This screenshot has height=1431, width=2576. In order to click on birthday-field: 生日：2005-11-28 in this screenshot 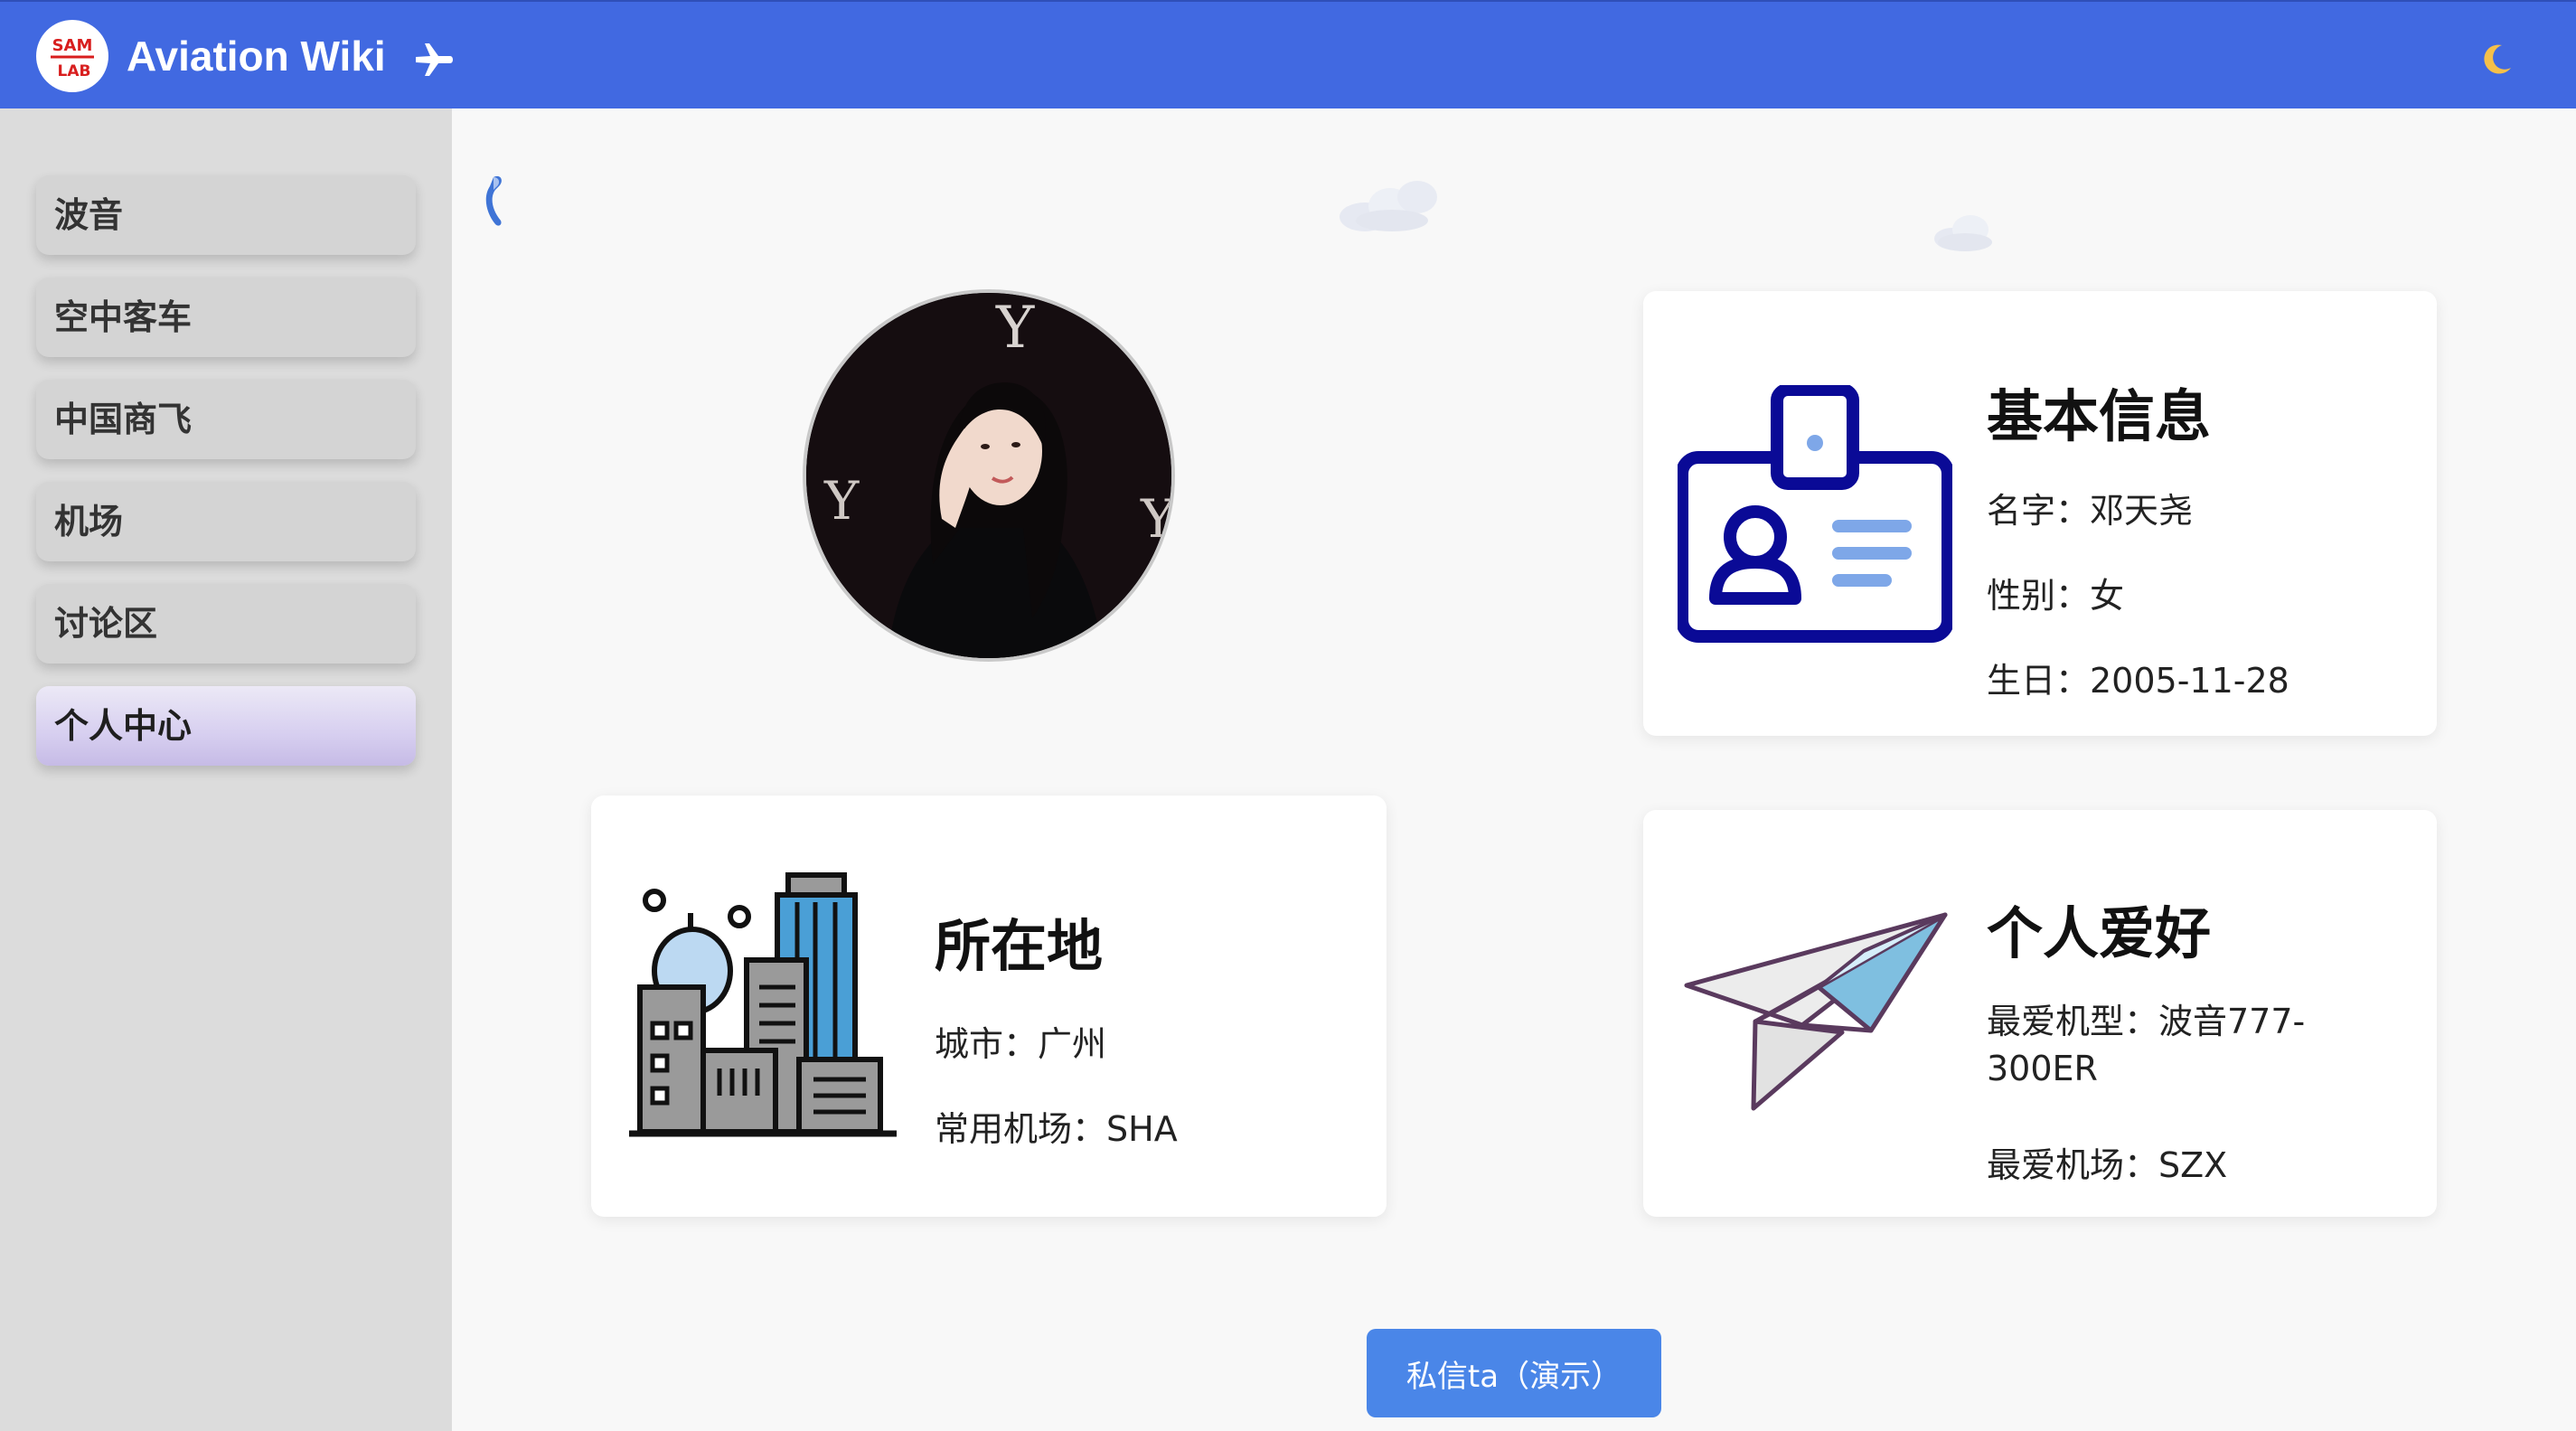, I will do `click(2138, 681)`.